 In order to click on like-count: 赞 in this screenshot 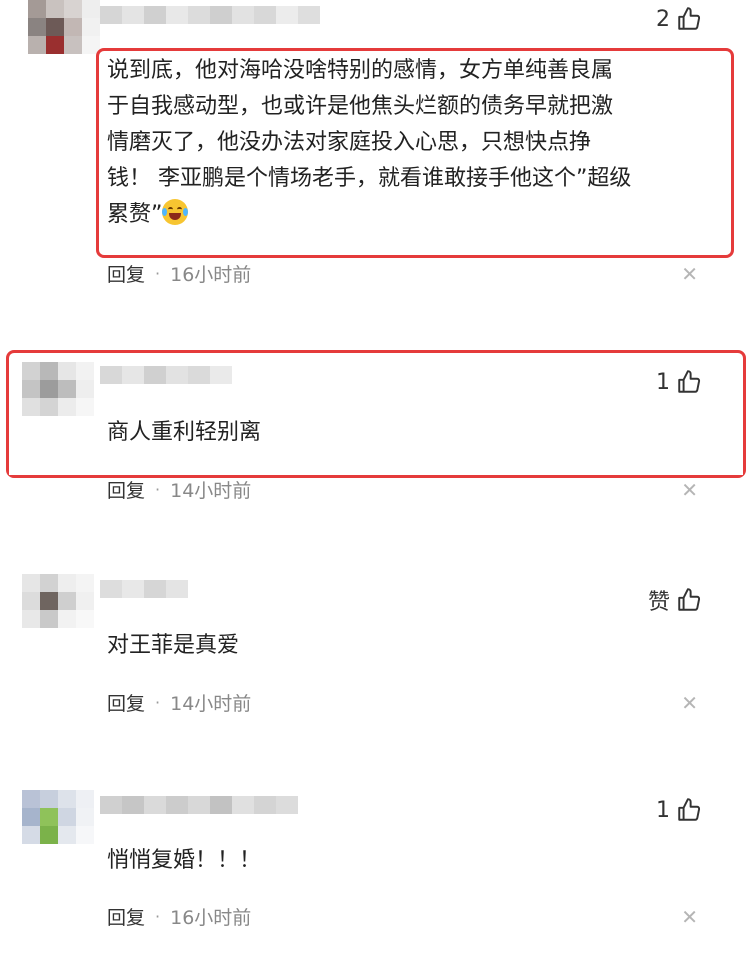, I will do `click(658, 602)`.